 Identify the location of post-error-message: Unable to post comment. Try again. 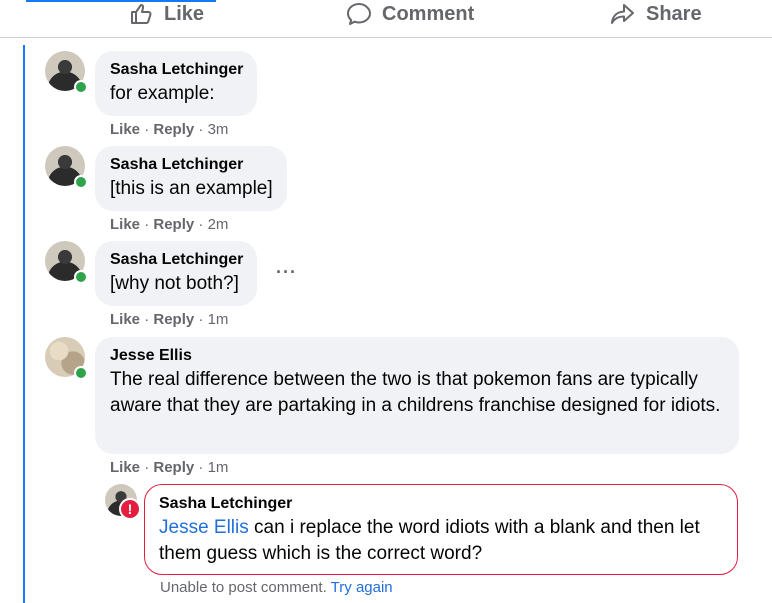
(276, 587).